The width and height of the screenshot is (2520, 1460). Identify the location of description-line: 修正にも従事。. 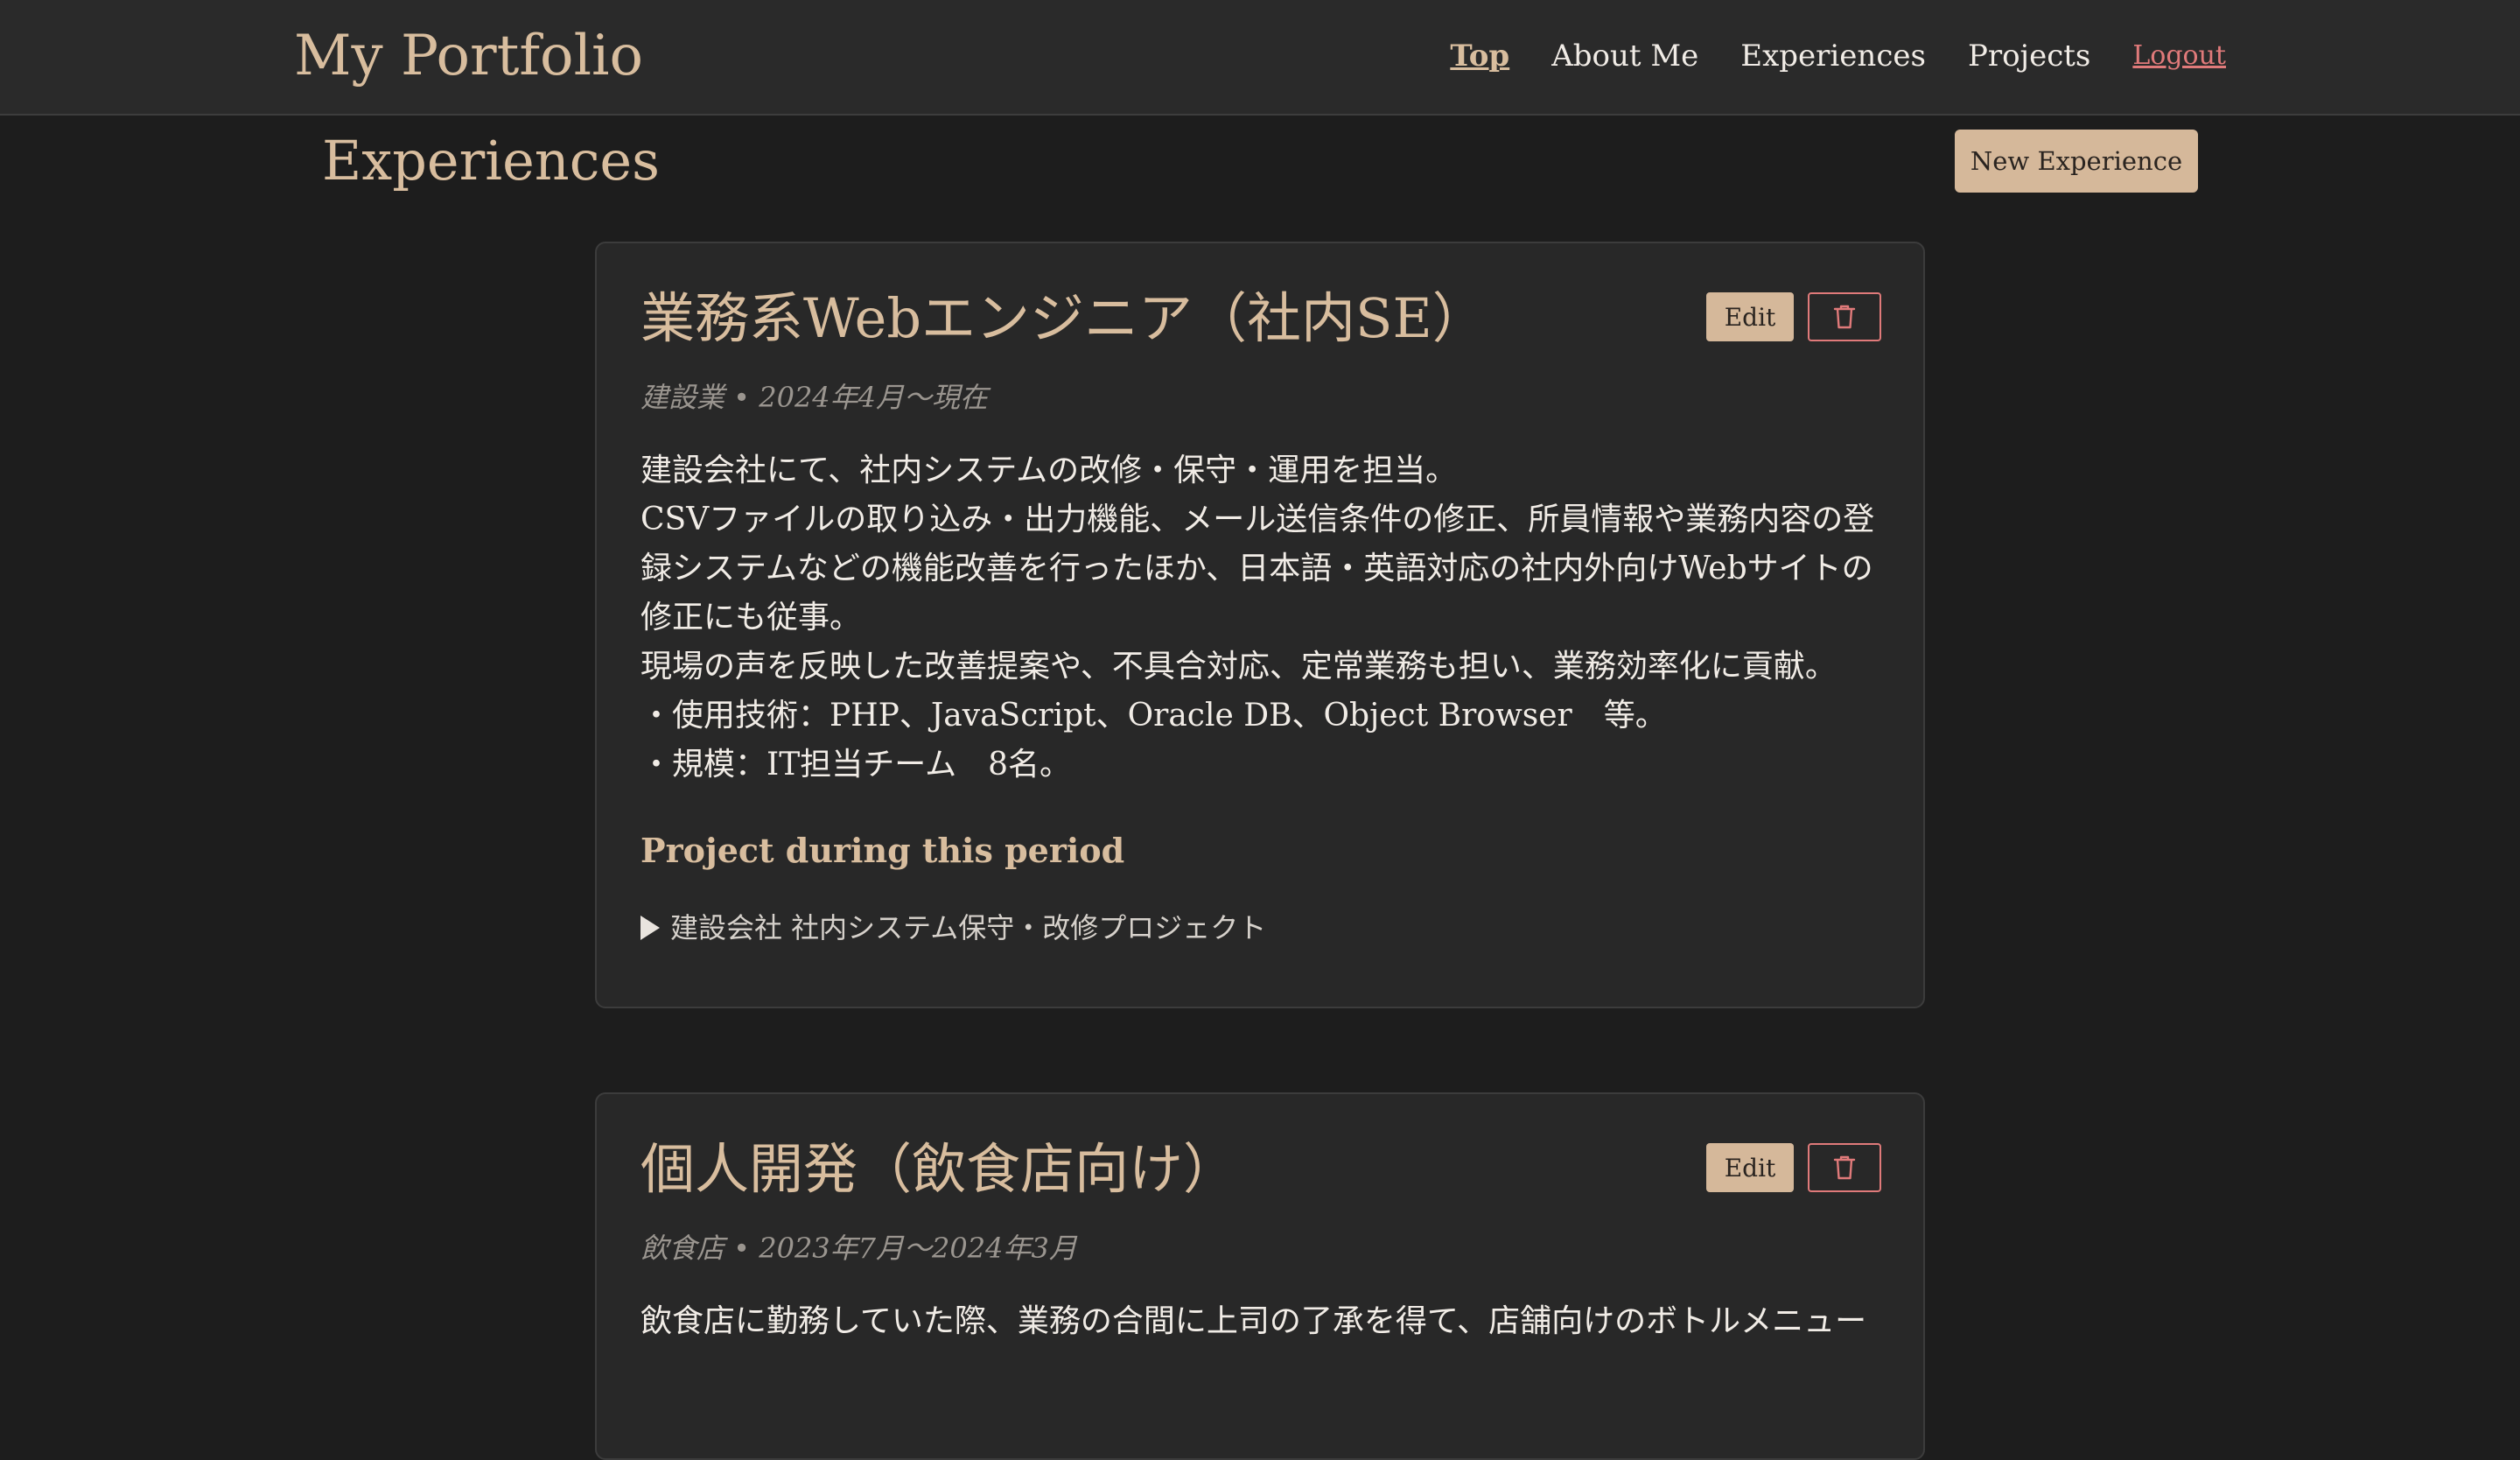
(751, 617).